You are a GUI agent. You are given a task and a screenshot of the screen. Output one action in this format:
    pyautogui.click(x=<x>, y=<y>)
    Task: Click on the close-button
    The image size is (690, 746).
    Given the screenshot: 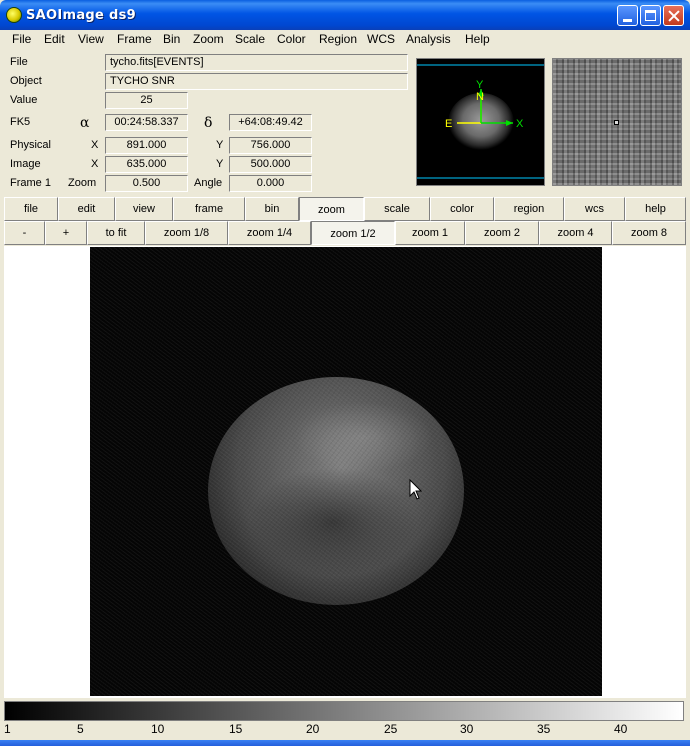 What is the action you would take?
    pyautogui.click(x=673, y=15)
    